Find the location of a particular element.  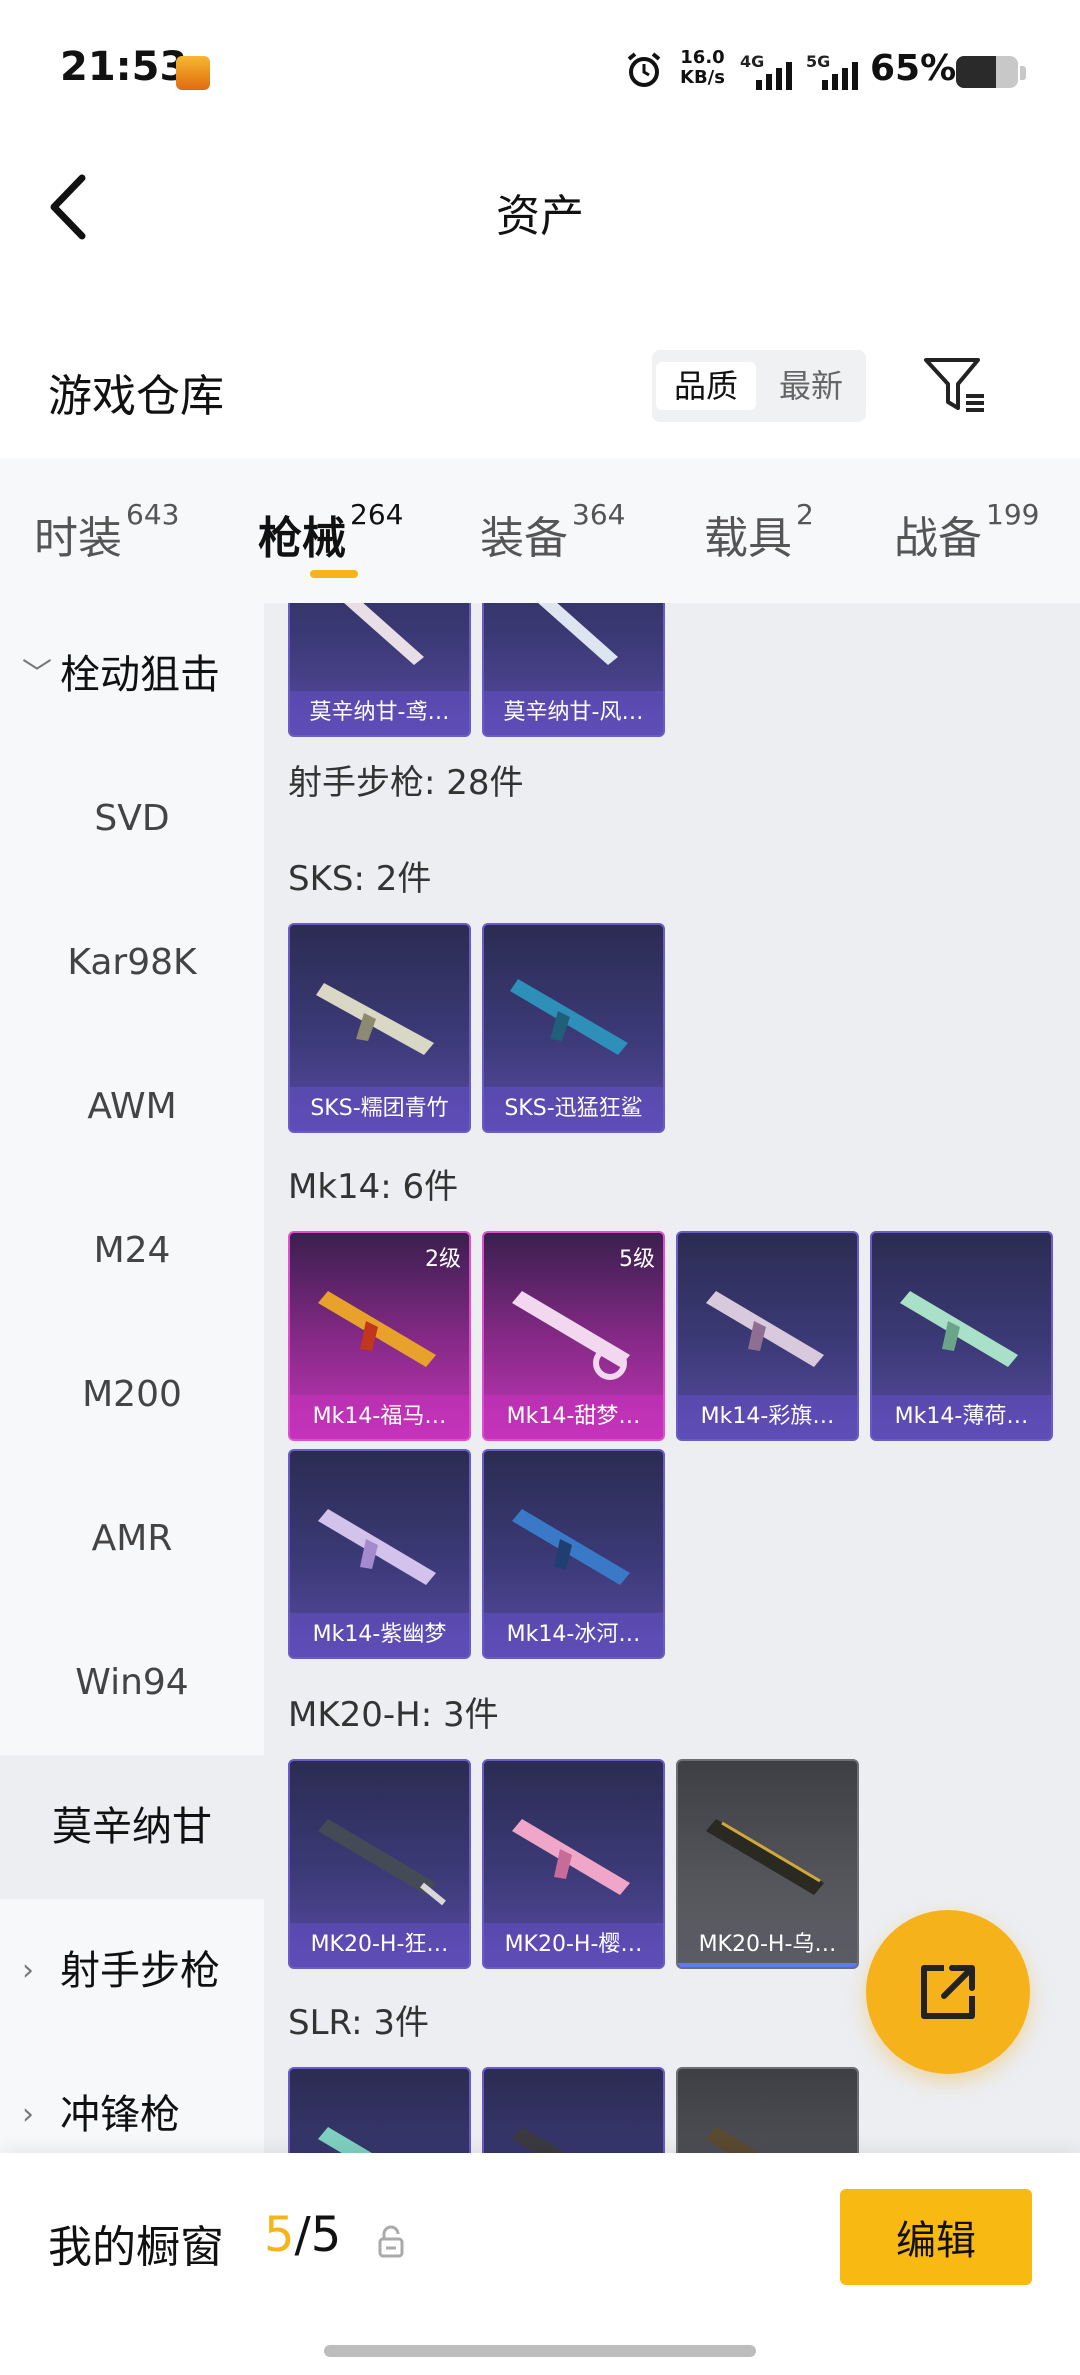

sidebar-item-kar98k: Kar98K is located at coordinates (132, 963).